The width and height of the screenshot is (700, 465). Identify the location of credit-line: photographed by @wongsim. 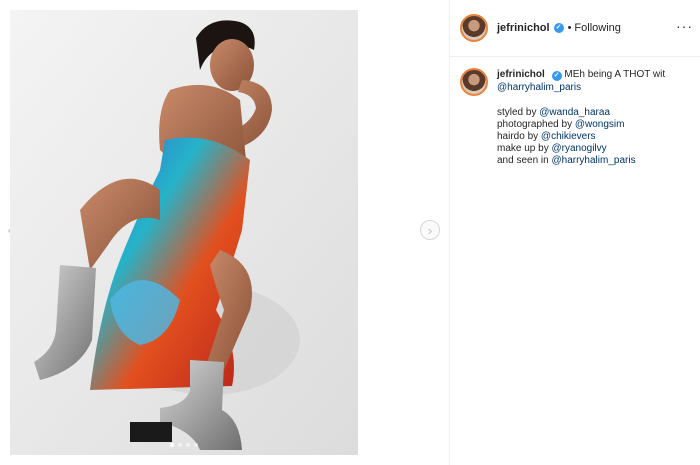
(594, 125).